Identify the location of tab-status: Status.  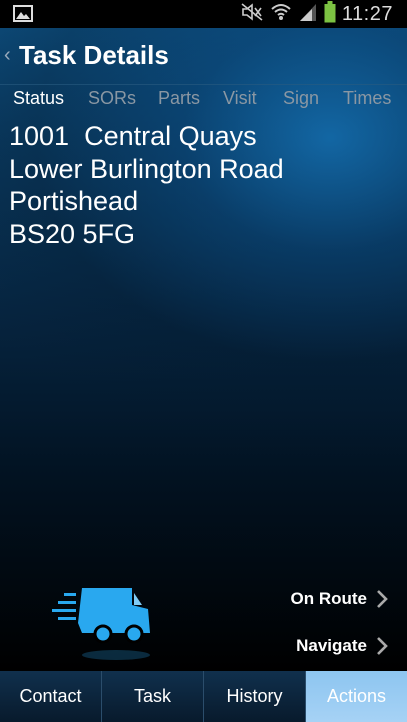
(38, 98).